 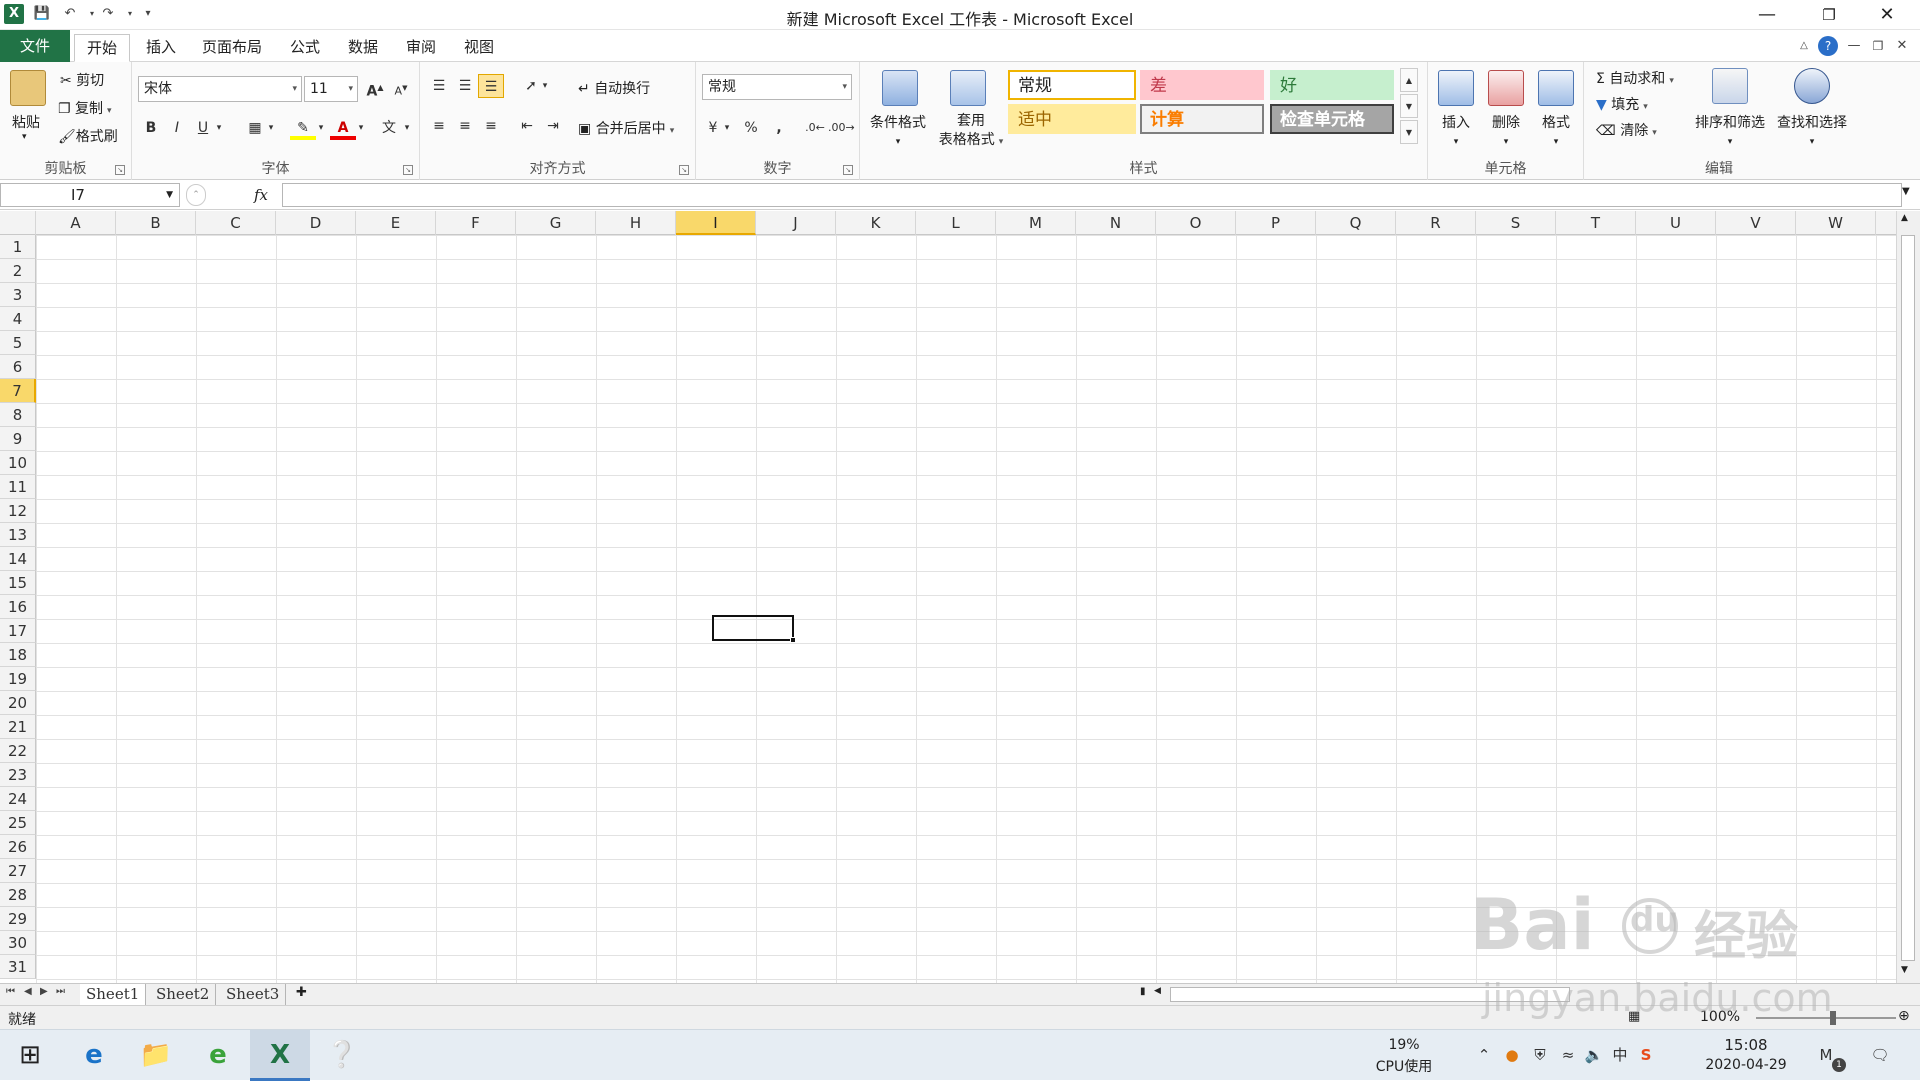 What do you see at coordinates (1202, 85) in the screenshot?
I see `style-bad: 差` at bounding box center [1202, 85].